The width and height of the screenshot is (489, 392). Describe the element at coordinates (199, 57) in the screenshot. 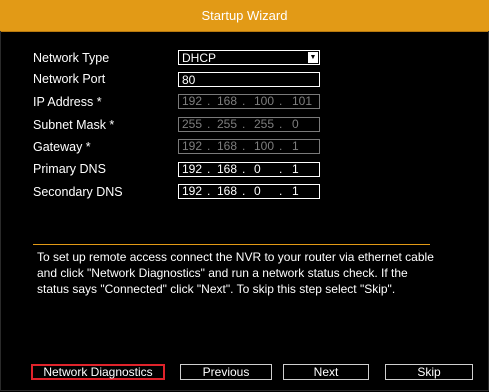

I see `network-type-value: DHCP` at that location.